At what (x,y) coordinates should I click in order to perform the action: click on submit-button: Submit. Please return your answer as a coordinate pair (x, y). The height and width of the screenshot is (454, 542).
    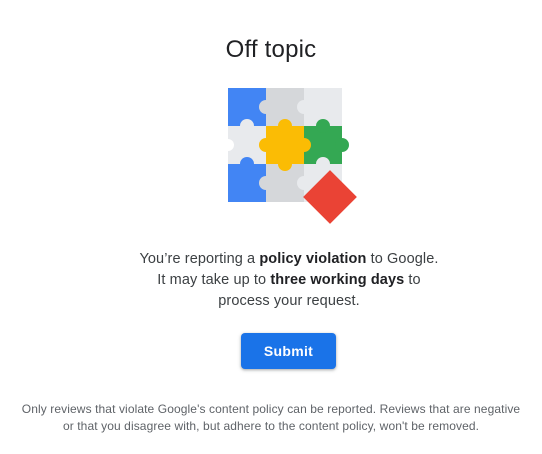
    Looking at the image, I should click on (288, 351).